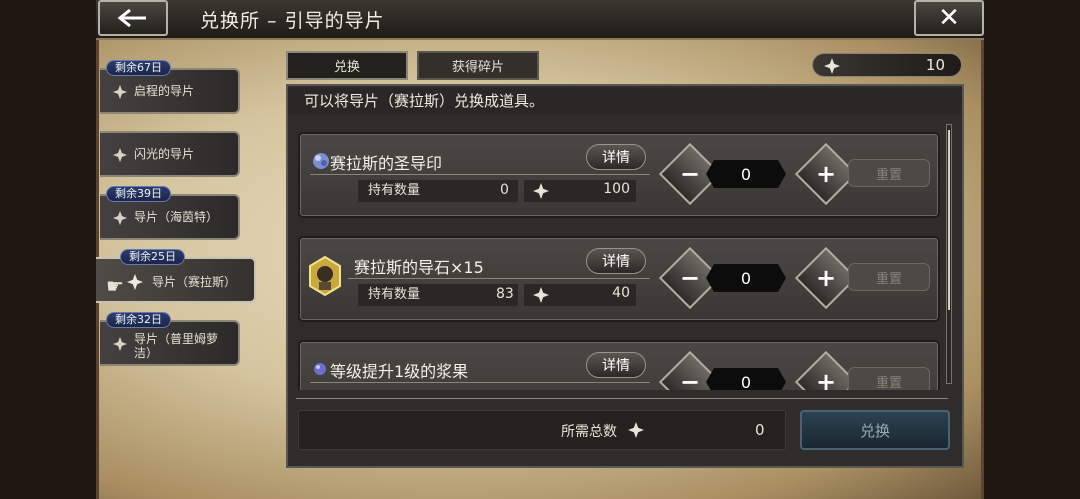 This screenshot has height=499, width=1080. Describe the element at coordinates (580, 295) in the screenshot. I see `price-box: 40` at that location.